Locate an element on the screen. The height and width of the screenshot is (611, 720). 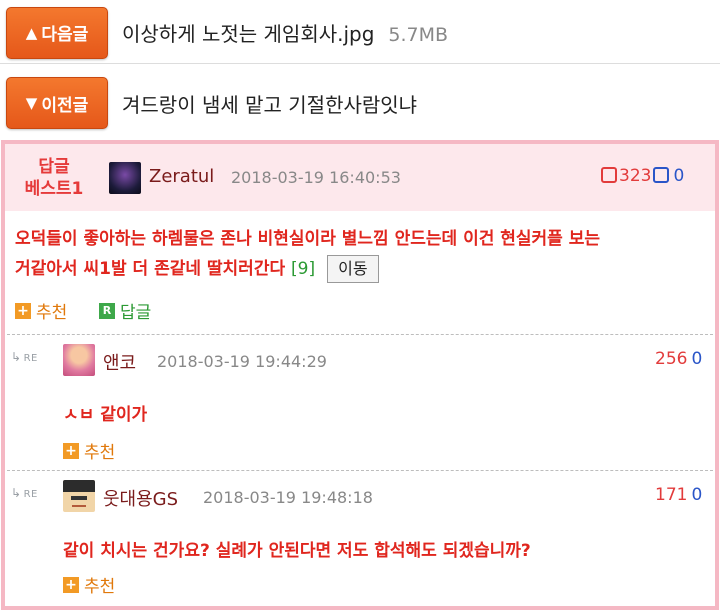
best-comment-line2: 거같아서 씨1발 더 존같네 딸치러간다 [9] 이동 is located at coordinates (360, 269).